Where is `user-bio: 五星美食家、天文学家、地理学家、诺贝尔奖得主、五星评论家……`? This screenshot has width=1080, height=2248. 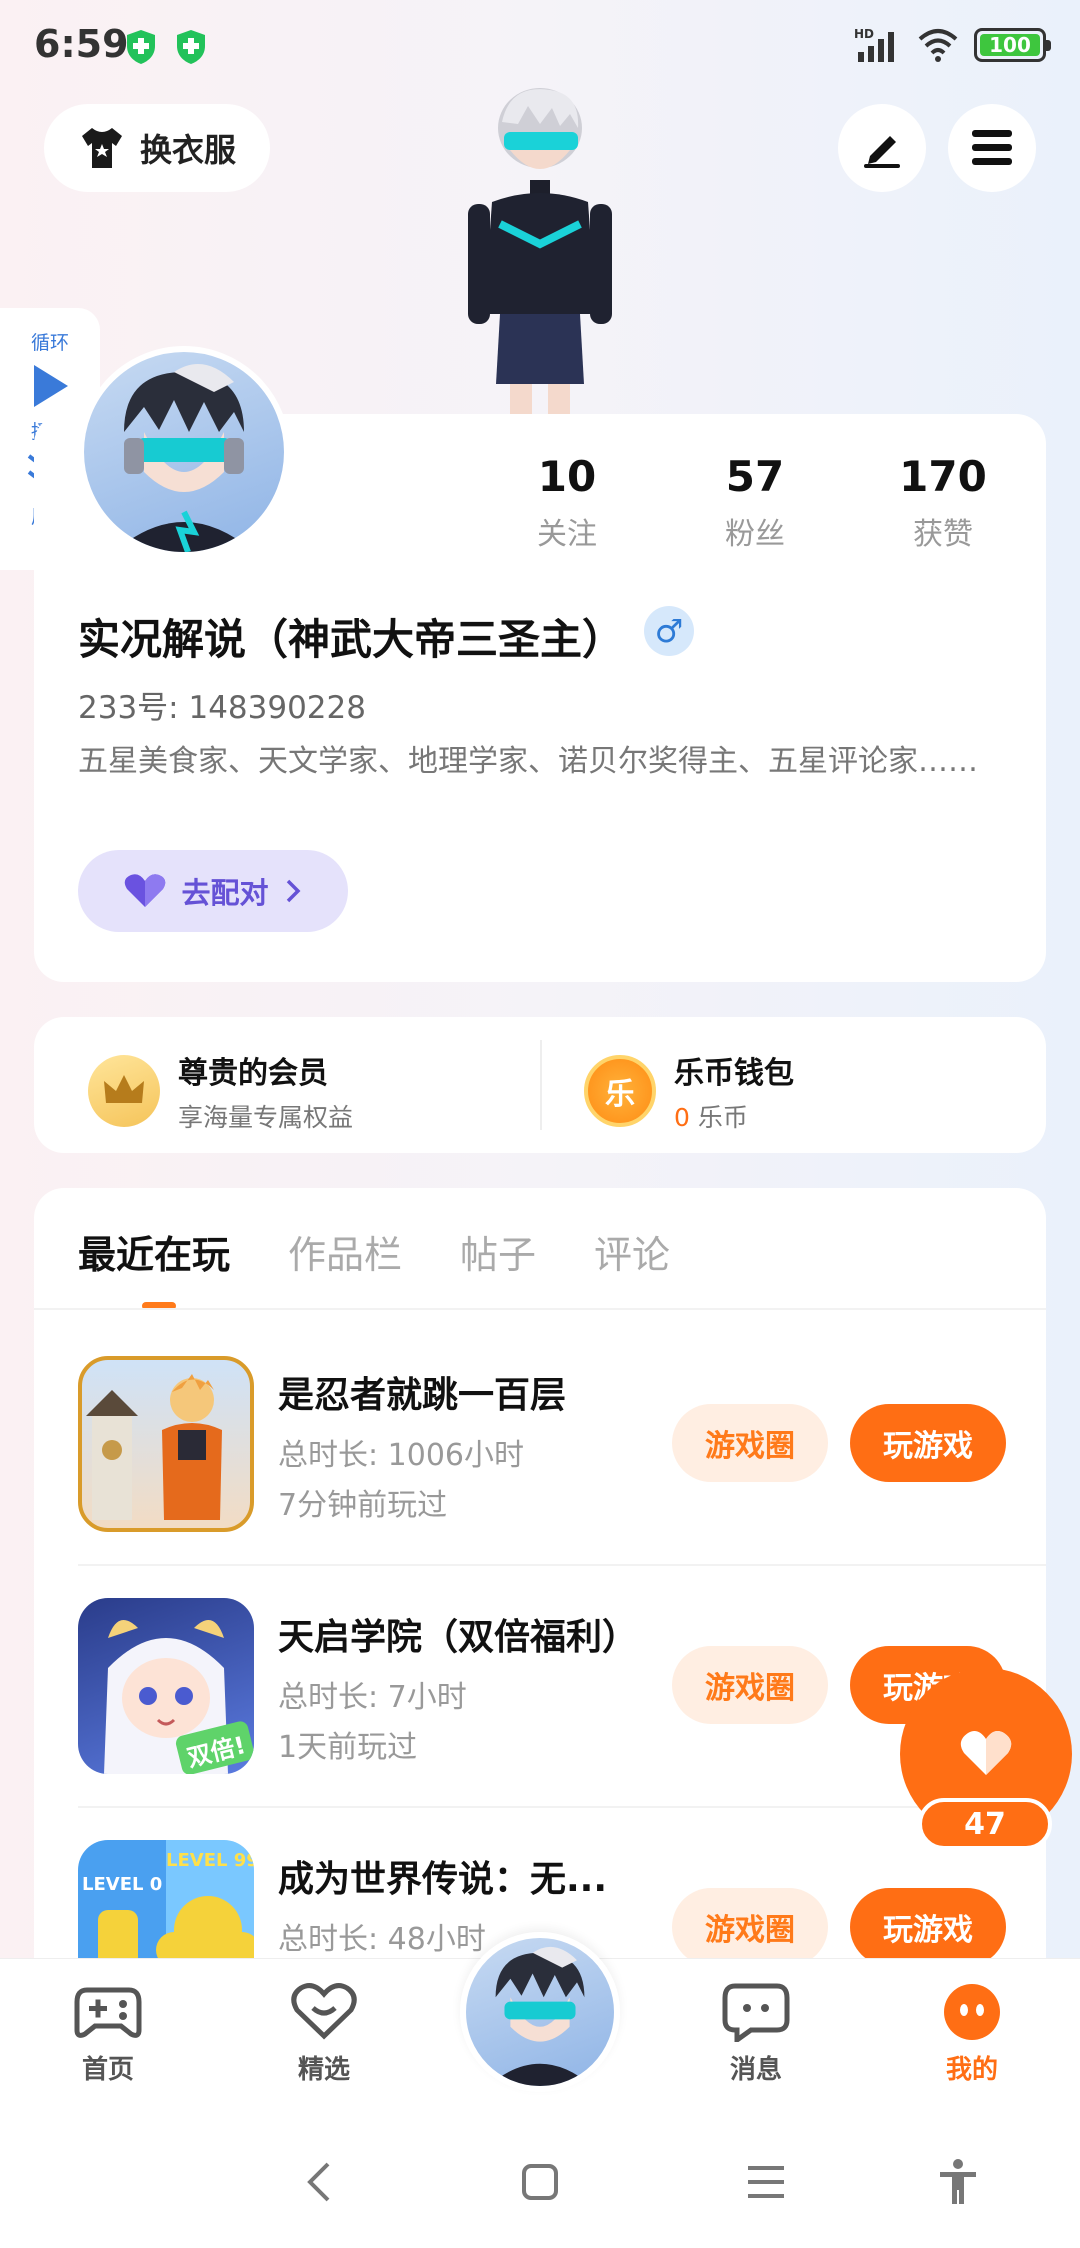 user-bio: 五星美食家、天文学家、地理学家、诺贝尔奖得主、五星评论家…… is located at coordinates (528, 761).